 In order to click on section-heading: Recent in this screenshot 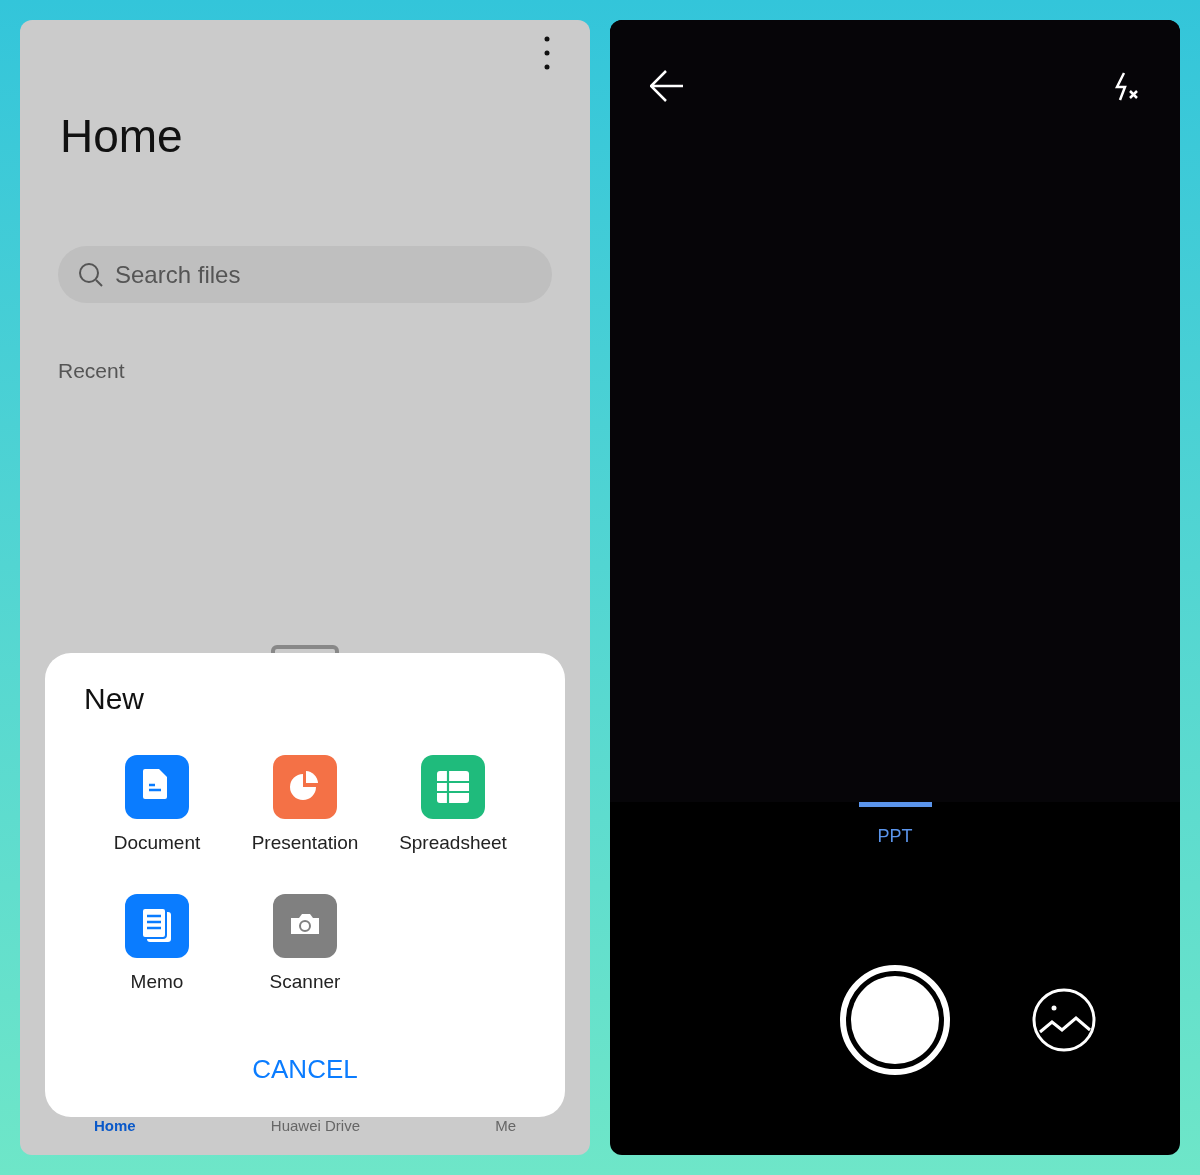, I will do `click(91, 371)`.